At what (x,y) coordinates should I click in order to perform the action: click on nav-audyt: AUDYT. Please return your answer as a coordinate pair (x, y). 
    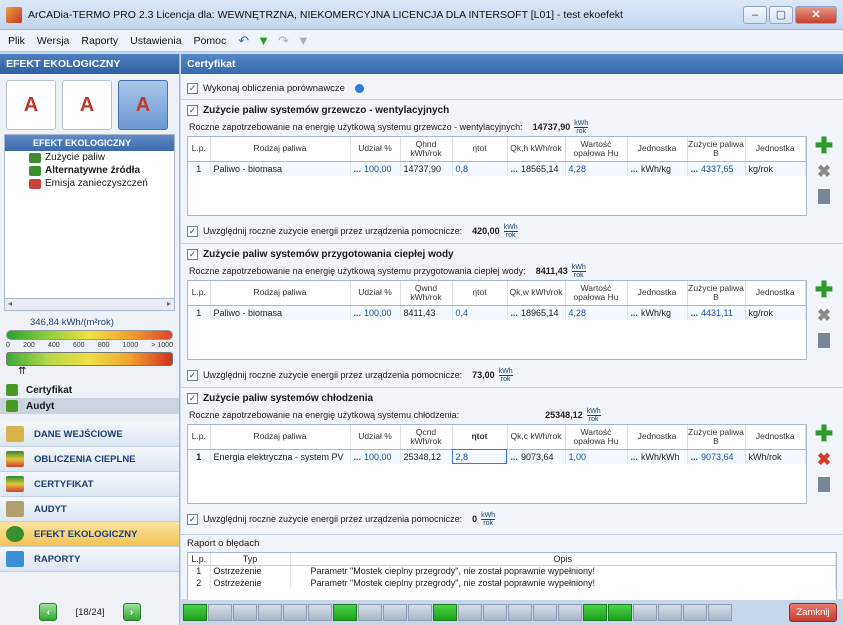
    Looking at the image, I should click on (89, 509).